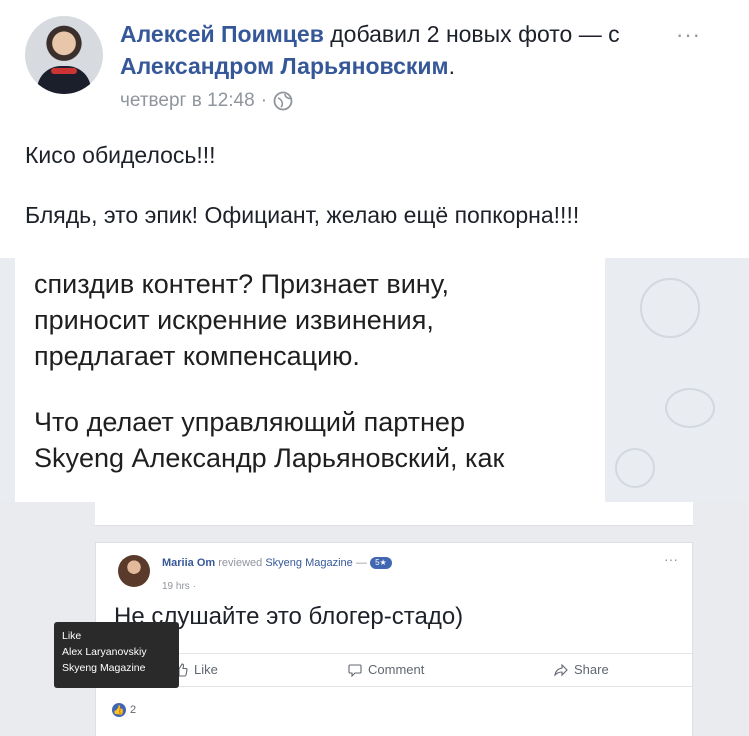 This screenshot has width=749, height=736. Describe the element at coordinates (64, 71) in the screenshot. I see `avatar-stripe` at that location.